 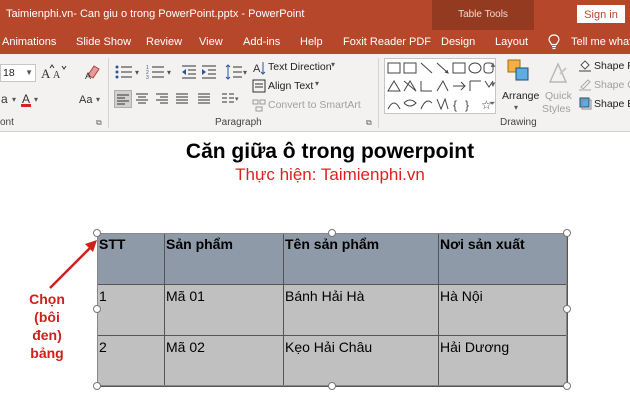 I want to click on red-arrow-icon, so click(x=73, y=264).